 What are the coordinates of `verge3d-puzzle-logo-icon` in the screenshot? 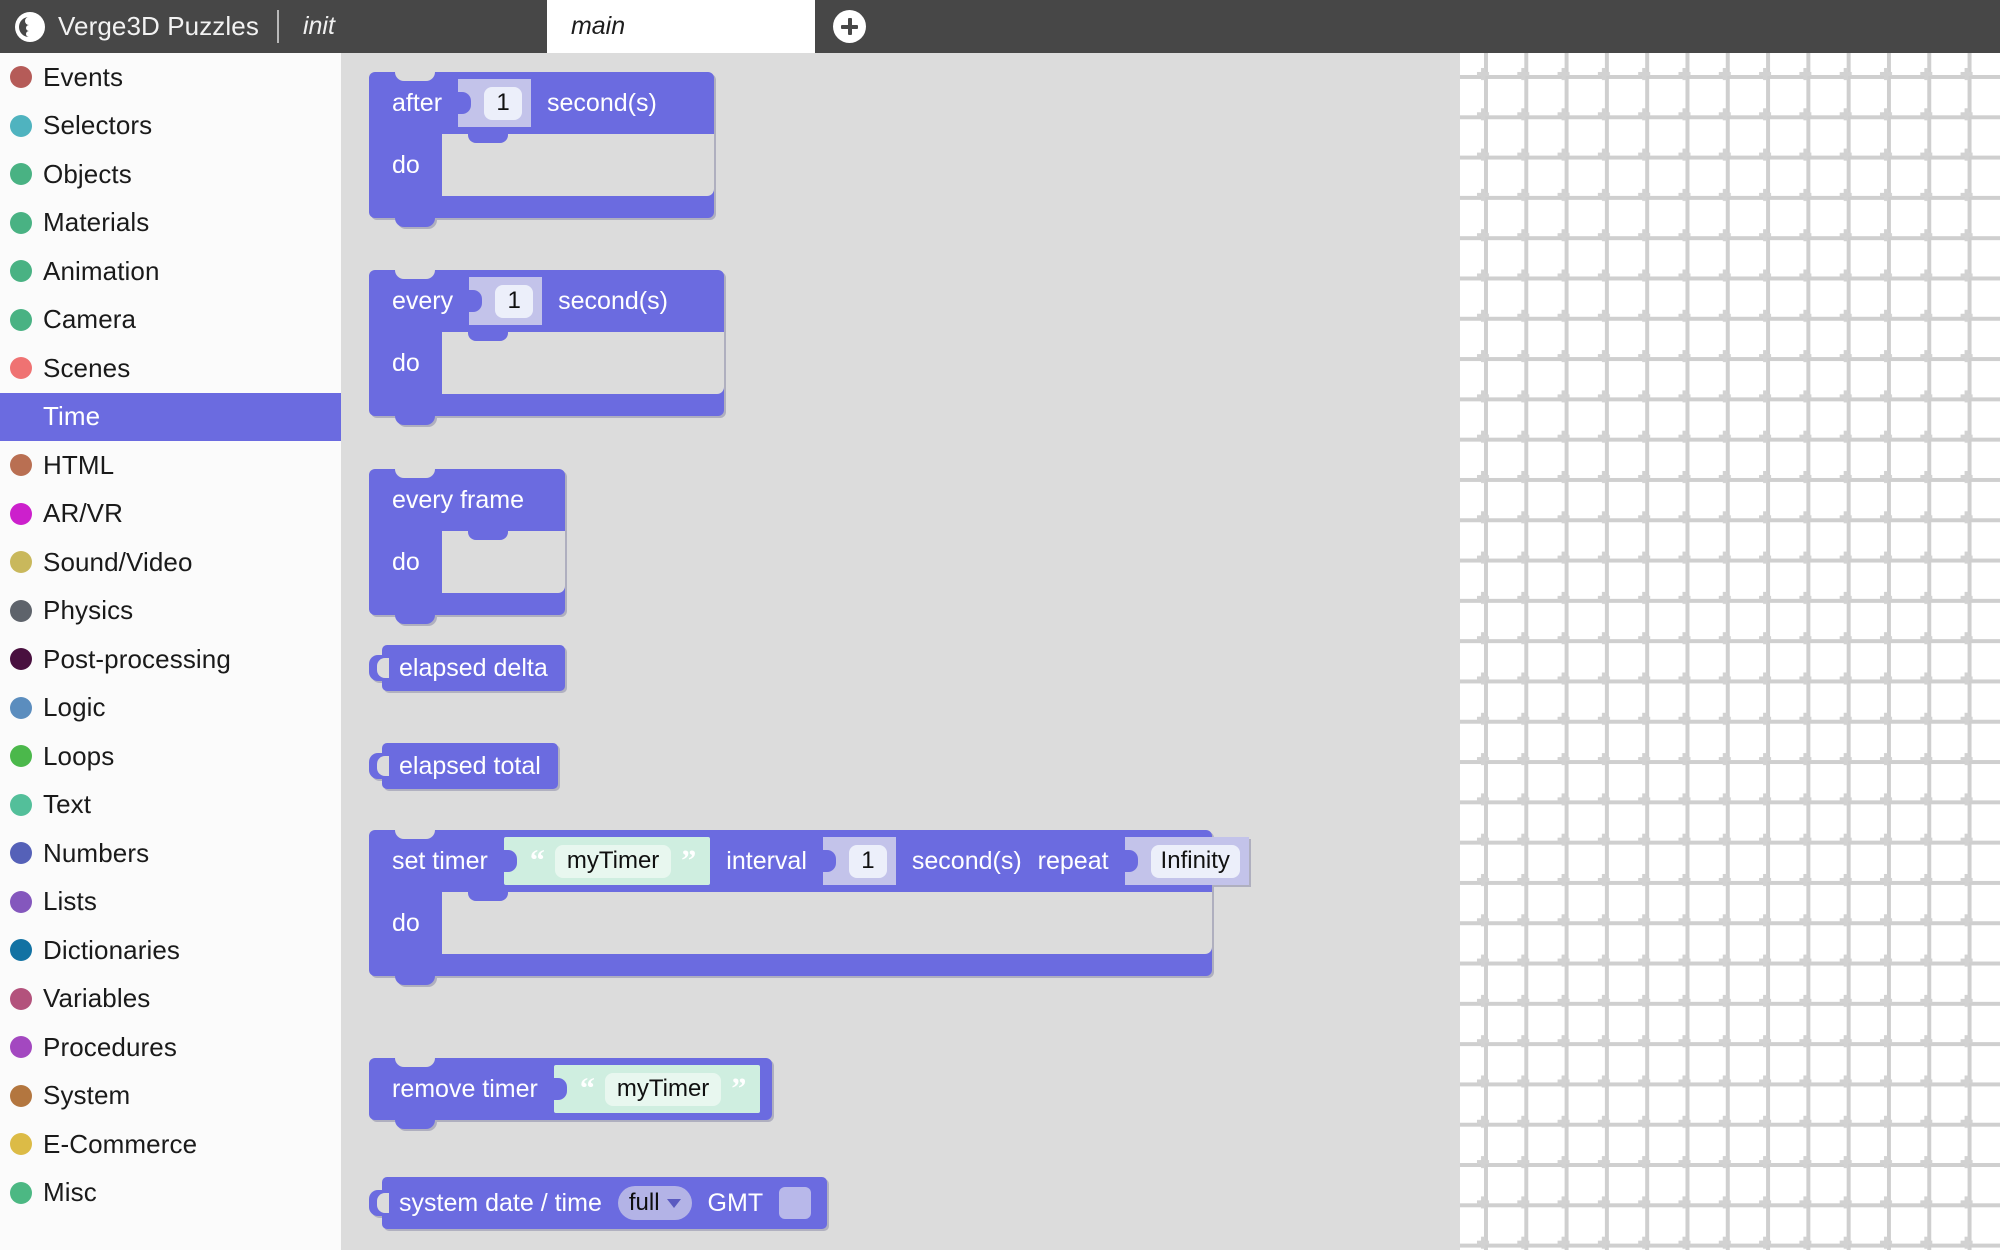 It's located at (30, 26).